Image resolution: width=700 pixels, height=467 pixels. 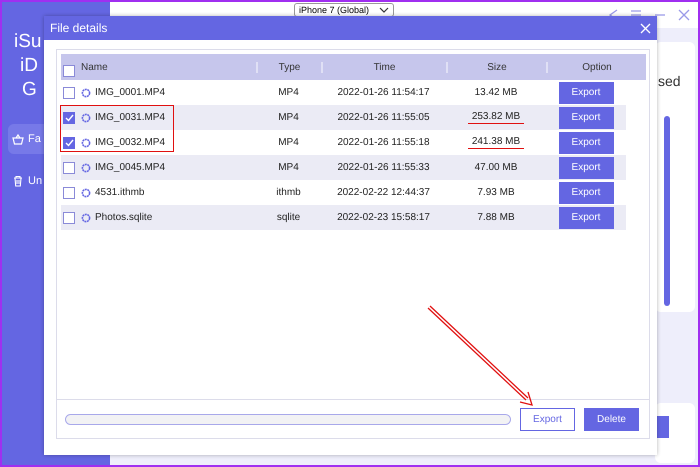 What do you see at coordinates (496, 167) in the screenshot?
I see `file-size: 47.00 MB` at bounding box center [496, 167].